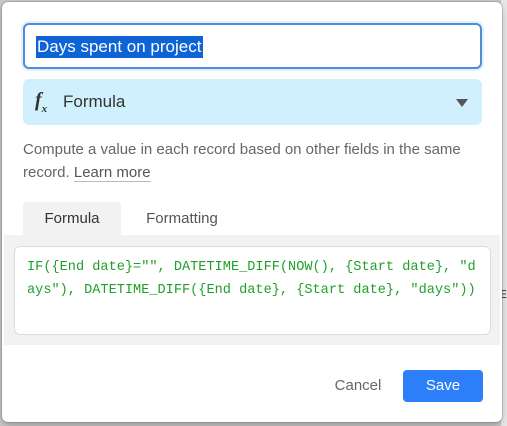  What do you see at coordinates (41, 102) in the screenshot?
I see `formula-fx-icon: fx` at bounding box center [41, 102].